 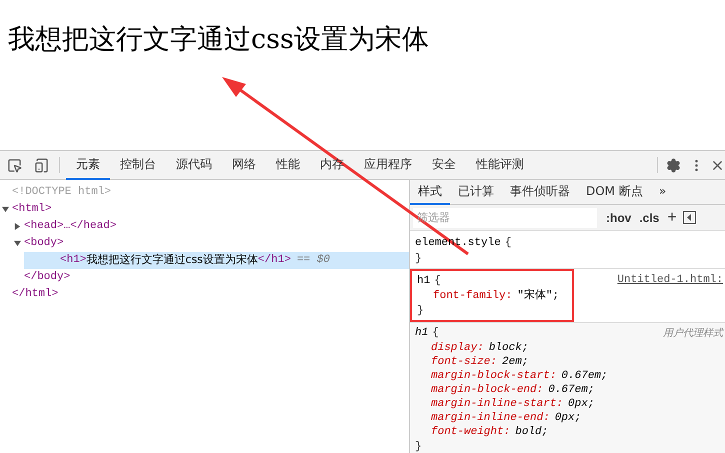 I want to click on dom-row: <h1>我想把这行文字通过css设置为宋体</h1> == $0, so click(x=216, y=260).